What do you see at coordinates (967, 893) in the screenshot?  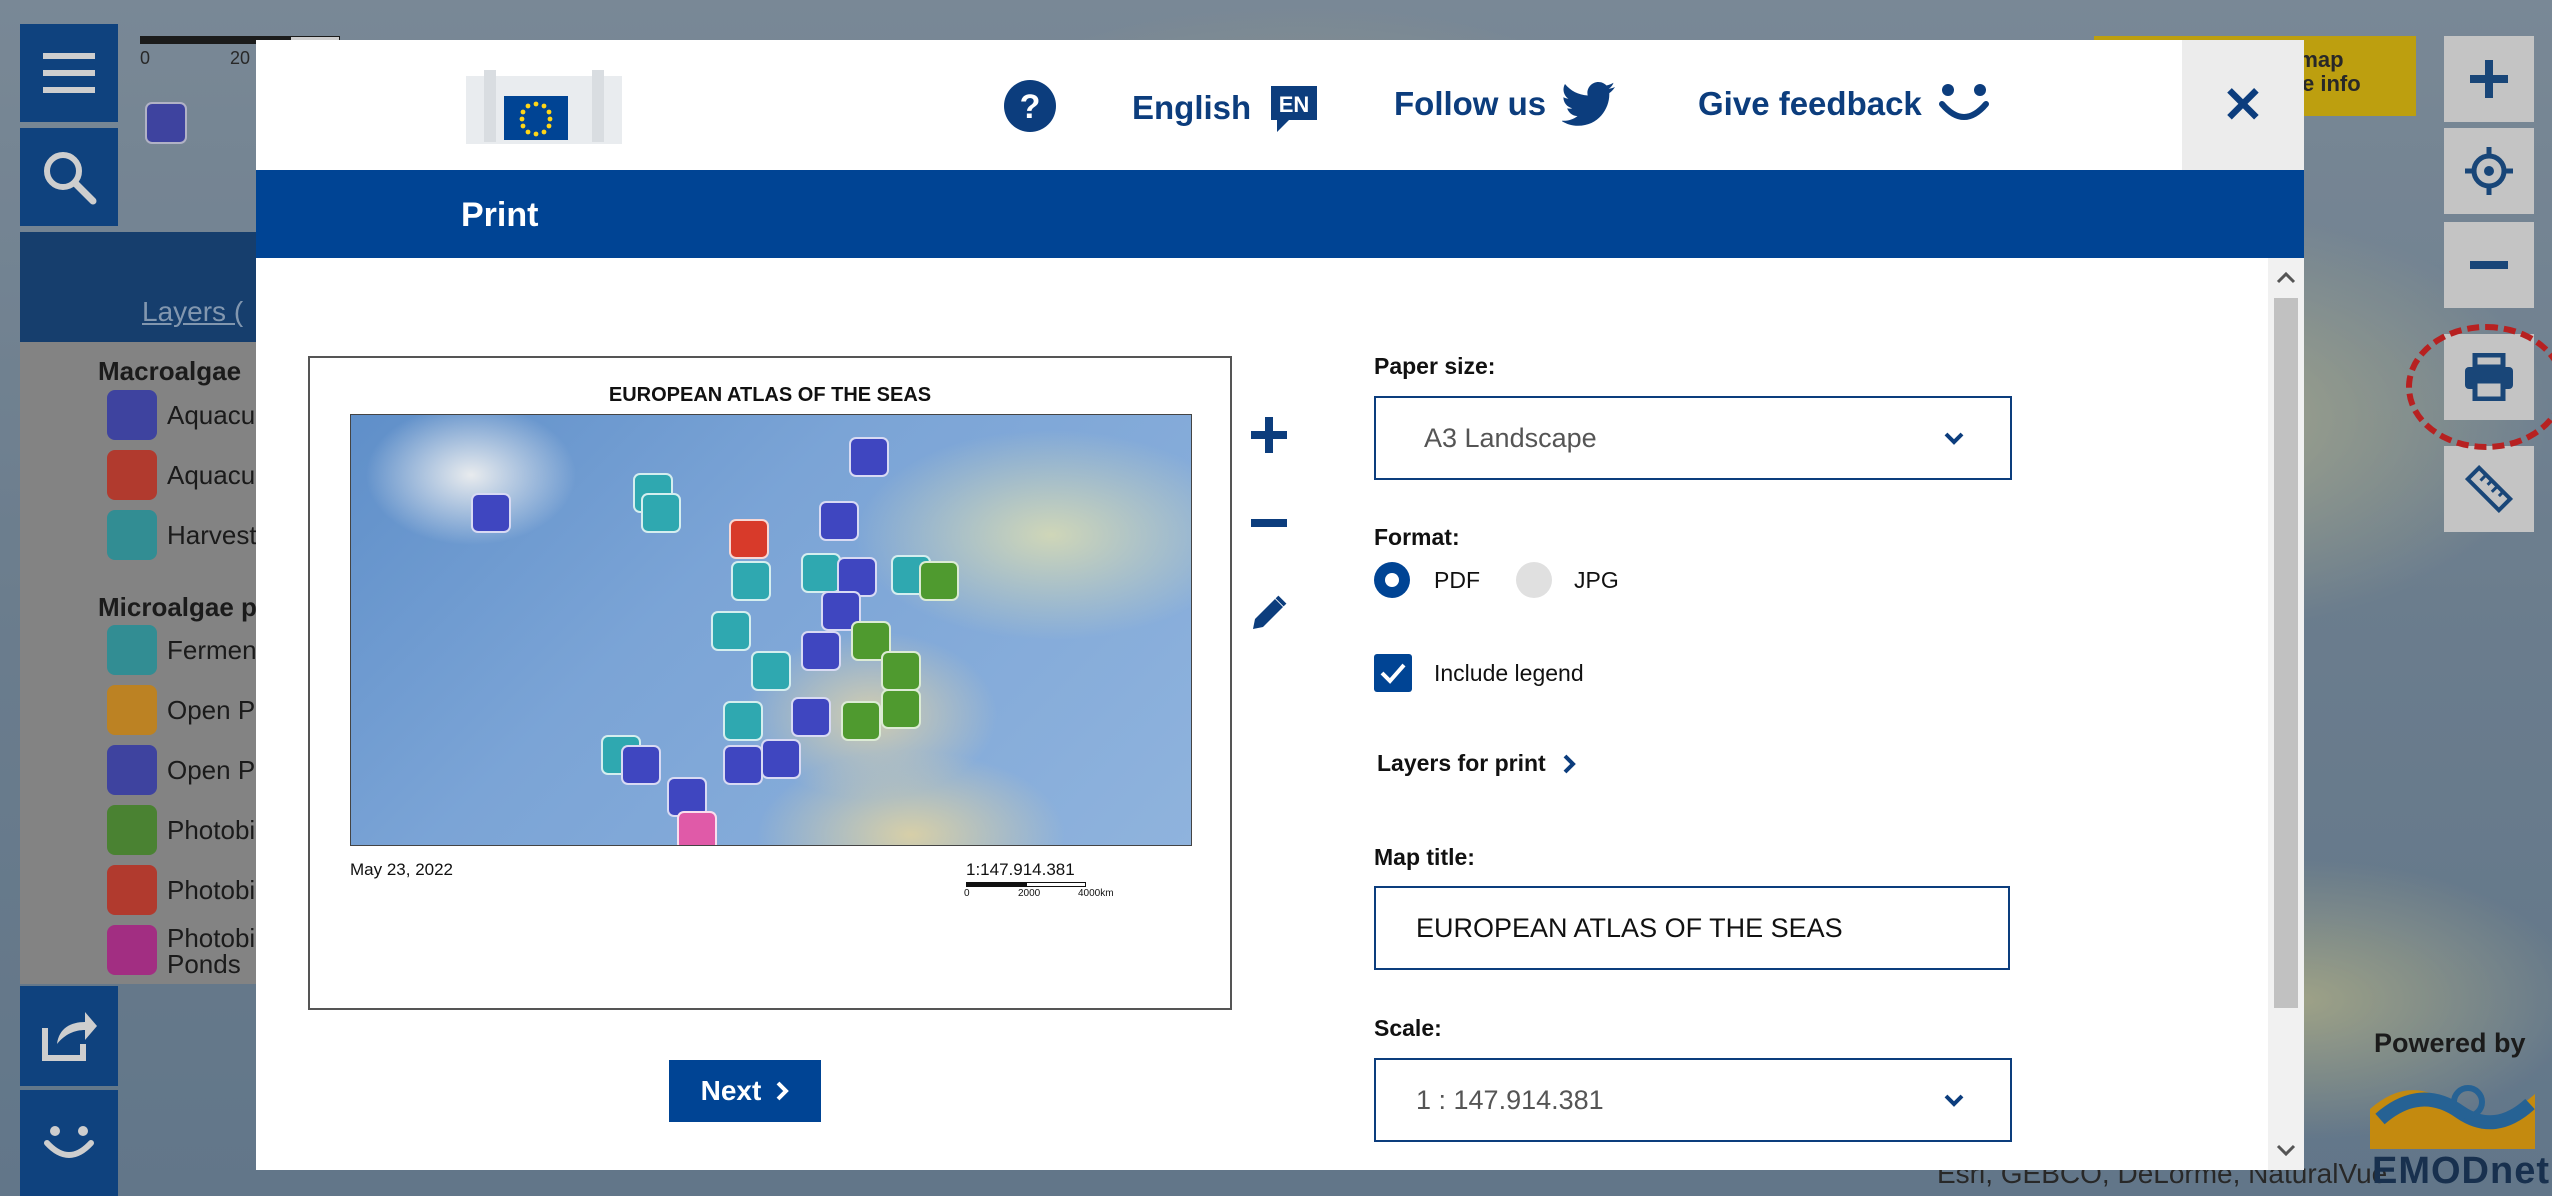 I see `scalebar-label-0: 0` at bounding box center [967, 893].